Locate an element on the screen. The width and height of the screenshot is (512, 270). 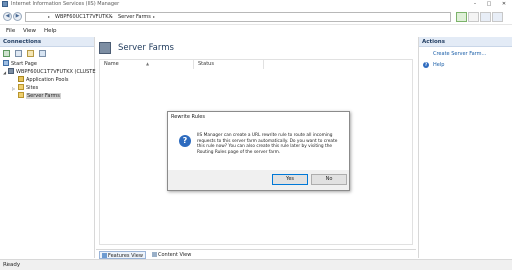
page-title: Server Farms is located at coordinates (146, 48).